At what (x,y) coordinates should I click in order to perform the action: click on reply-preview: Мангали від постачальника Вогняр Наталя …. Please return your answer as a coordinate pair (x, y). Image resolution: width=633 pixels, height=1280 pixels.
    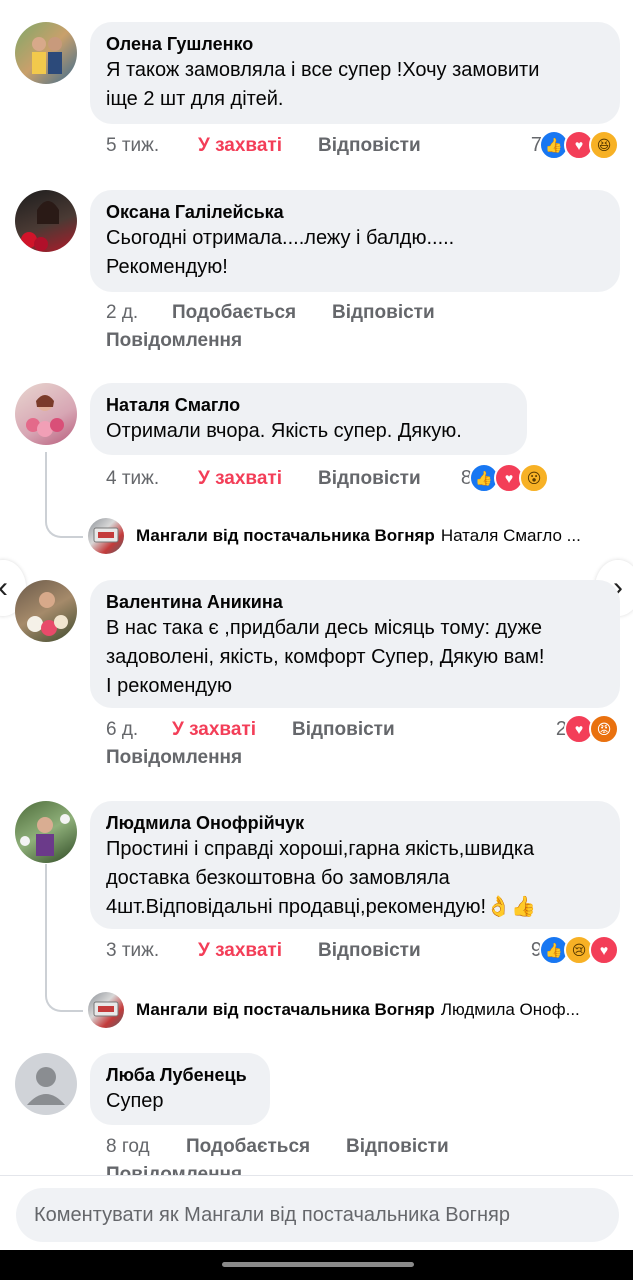
    Looking at the image, I should click on (334, 536).